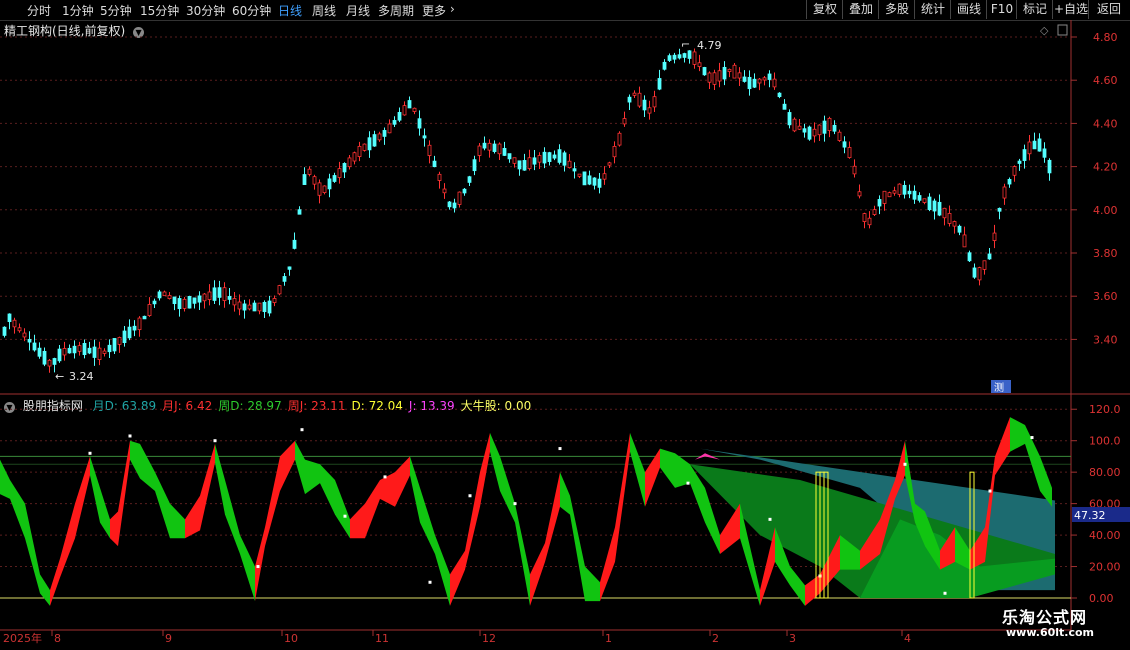 The height and width of the screenshot is (650, 1130). What do you see at coordinates (1105, 167) in the screenshot?
I see `price-axis-label: 4.20` at bounding box center [1105, 167].